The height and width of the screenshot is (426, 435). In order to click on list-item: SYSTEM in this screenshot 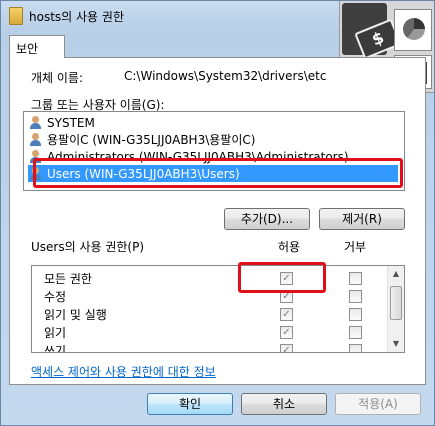, I will do `click(213, 122)`.